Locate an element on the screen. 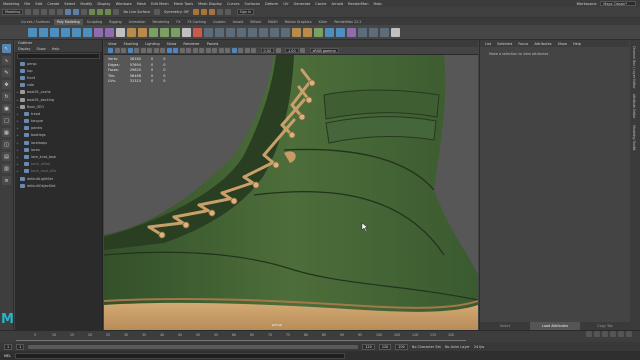  shelf-tab-rigging: Rigging is located at coordinates (115, 22).